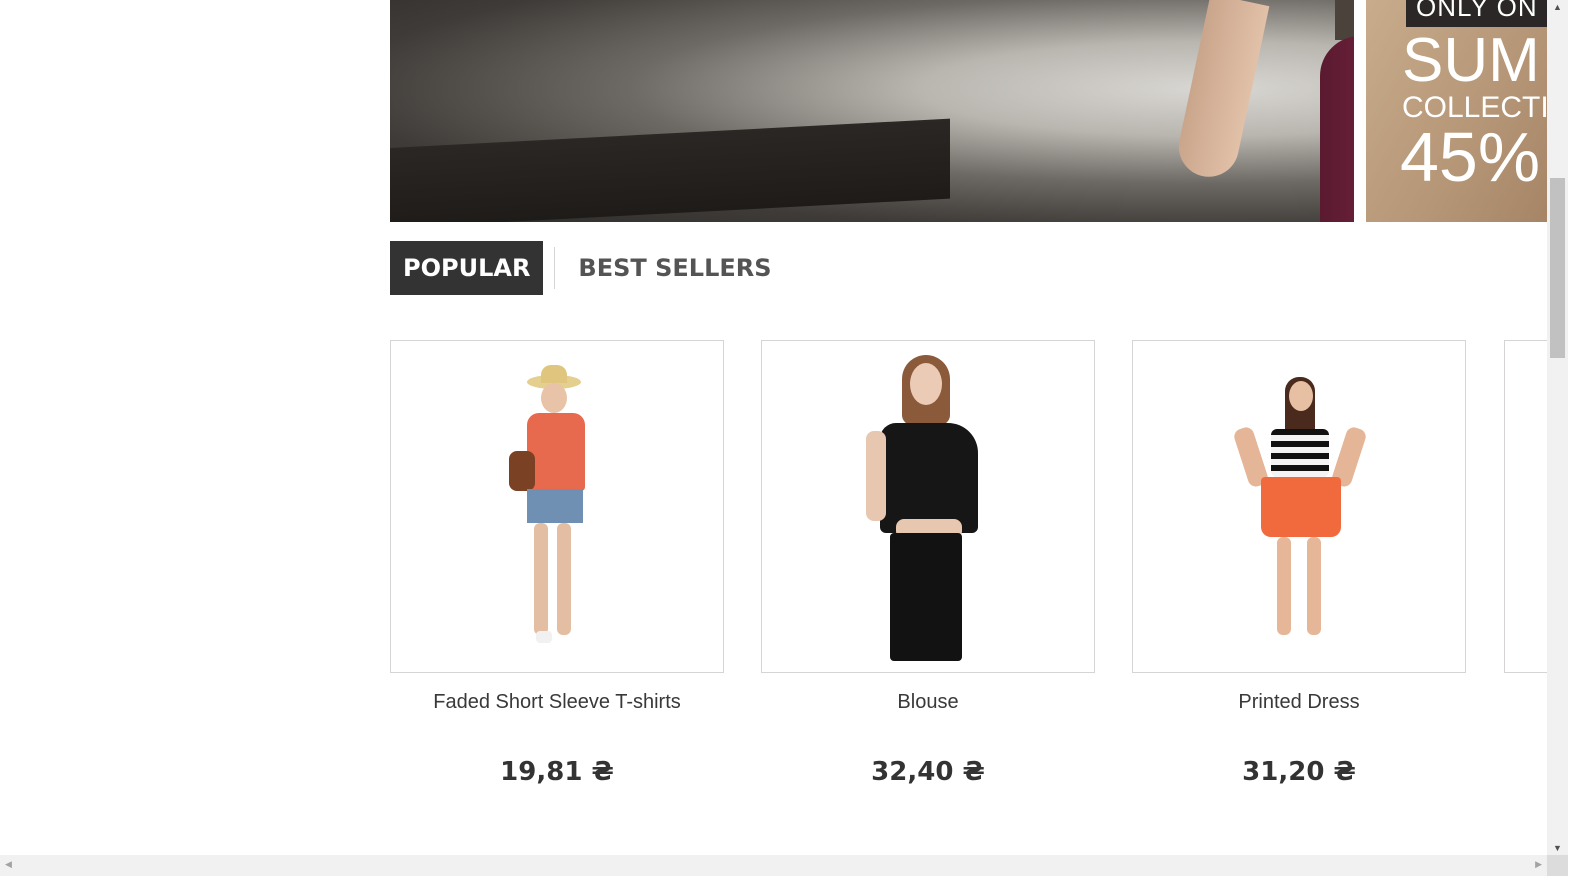  I want to click on promo-headline: SUM, so click(1471, 60).